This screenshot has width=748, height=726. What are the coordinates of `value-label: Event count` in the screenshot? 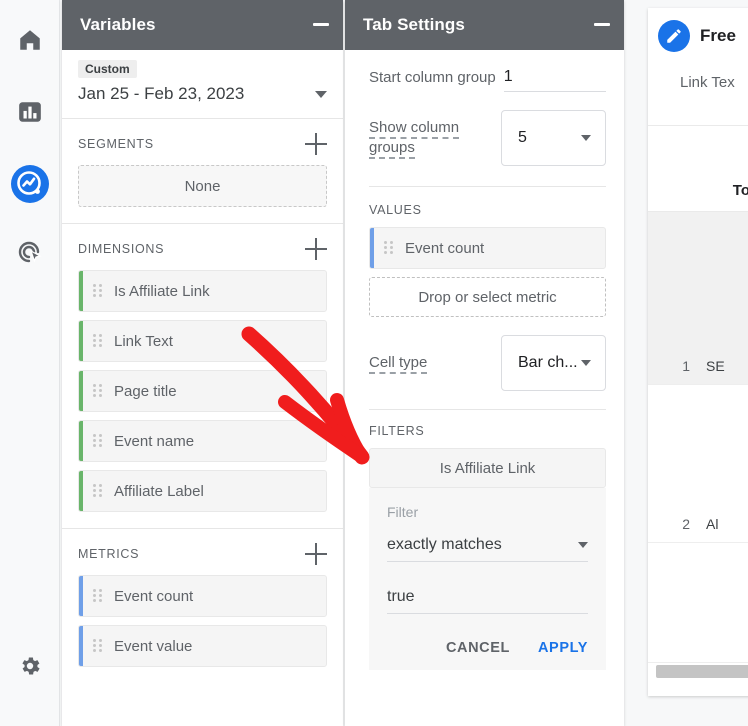 It's located at (445, 248).